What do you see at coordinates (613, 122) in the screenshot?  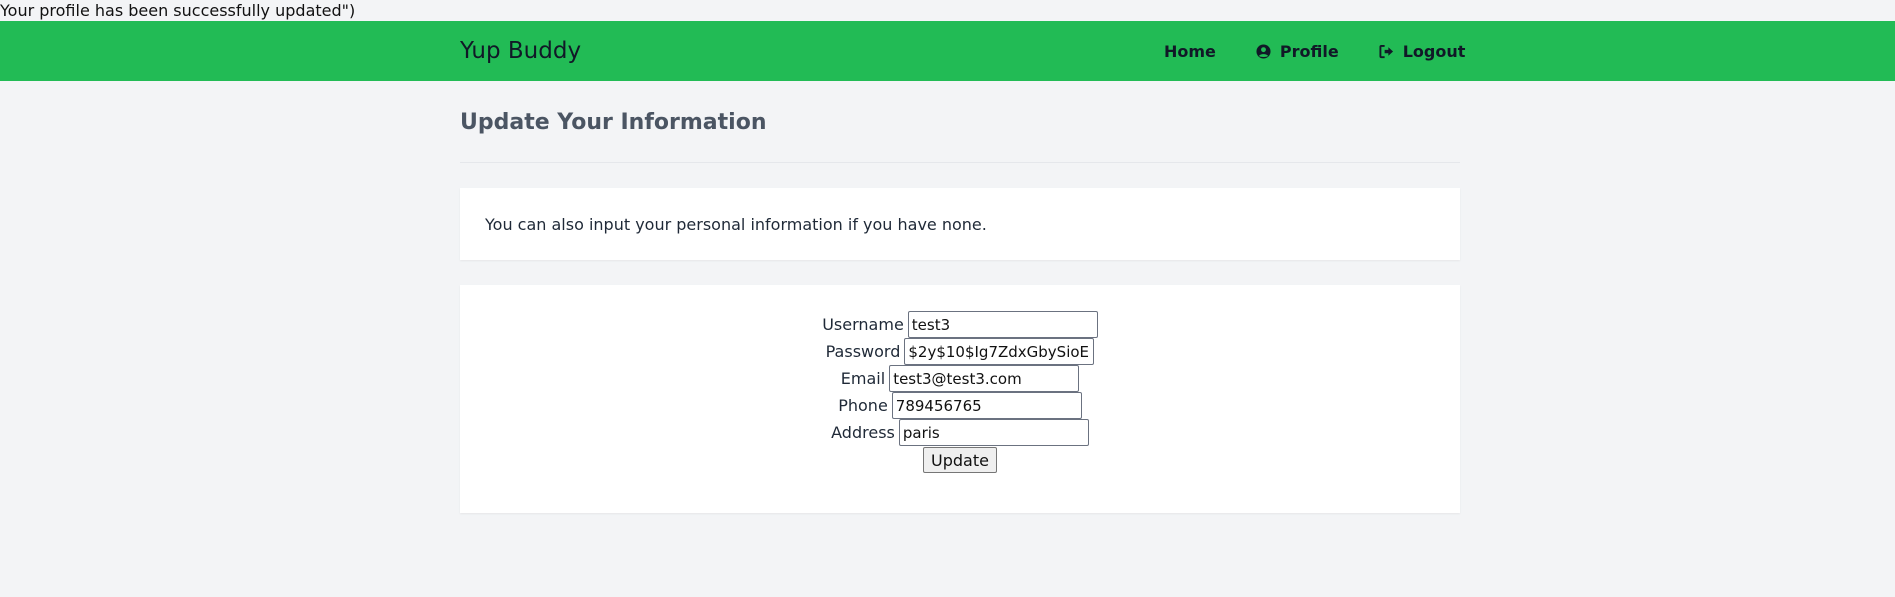 I see `page-title: Update Your Information` at bounding box center [613, 122].